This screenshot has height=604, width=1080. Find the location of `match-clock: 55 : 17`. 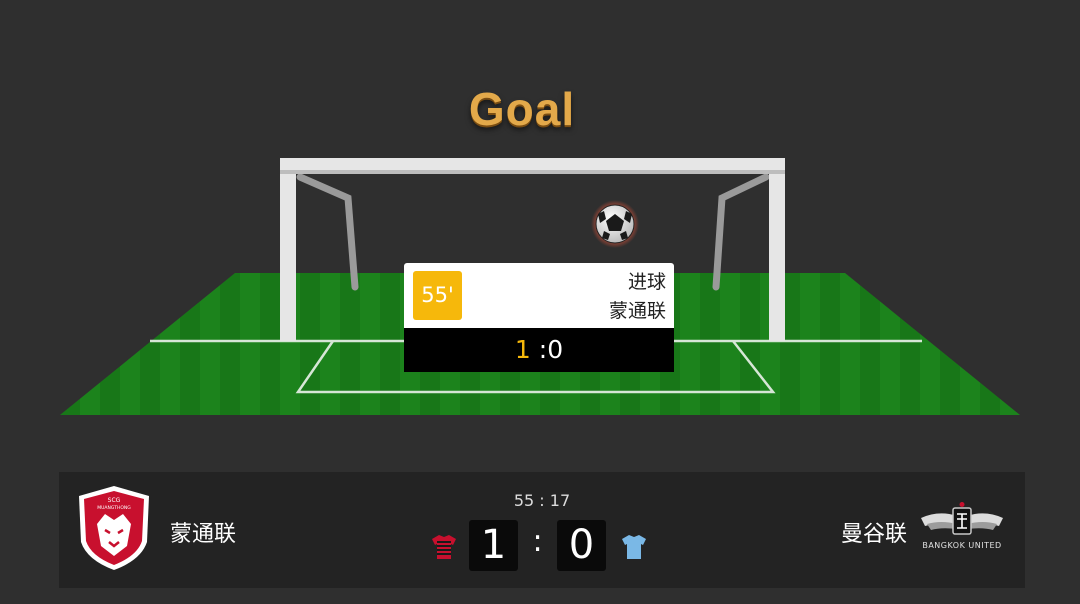

match-clock: 55 : 17 is located at coordinates (542, 500).